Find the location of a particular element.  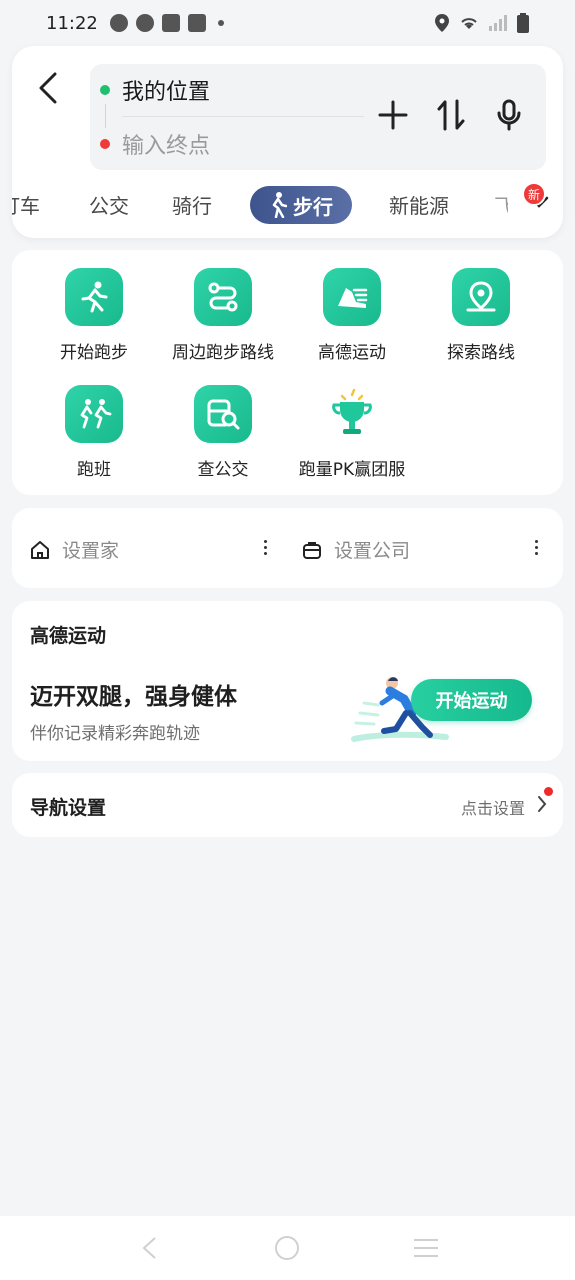

status-bar: 11:22 is located at coordinates (287, 23).